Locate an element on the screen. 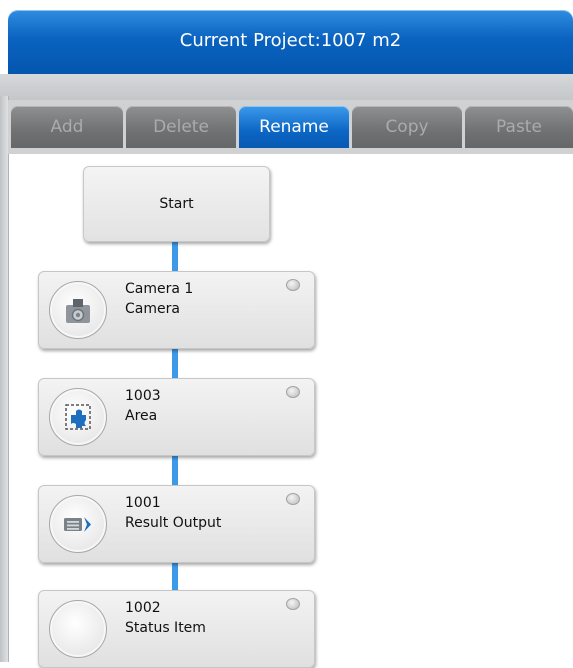 Image resolution: width=573 pixels, height=668 pixels. node-type: Result Output is located at coordinates (173, 523).